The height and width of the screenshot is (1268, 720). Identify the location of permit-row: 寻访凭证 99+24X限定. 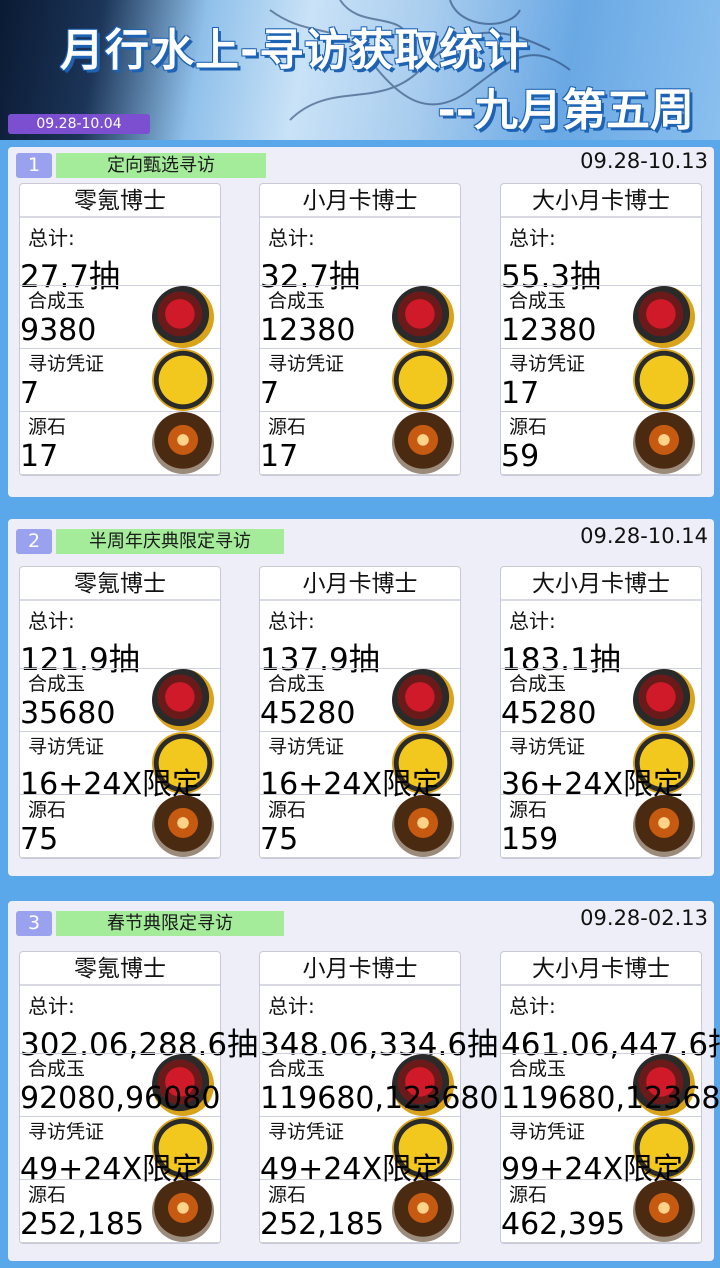
(601, 1152).